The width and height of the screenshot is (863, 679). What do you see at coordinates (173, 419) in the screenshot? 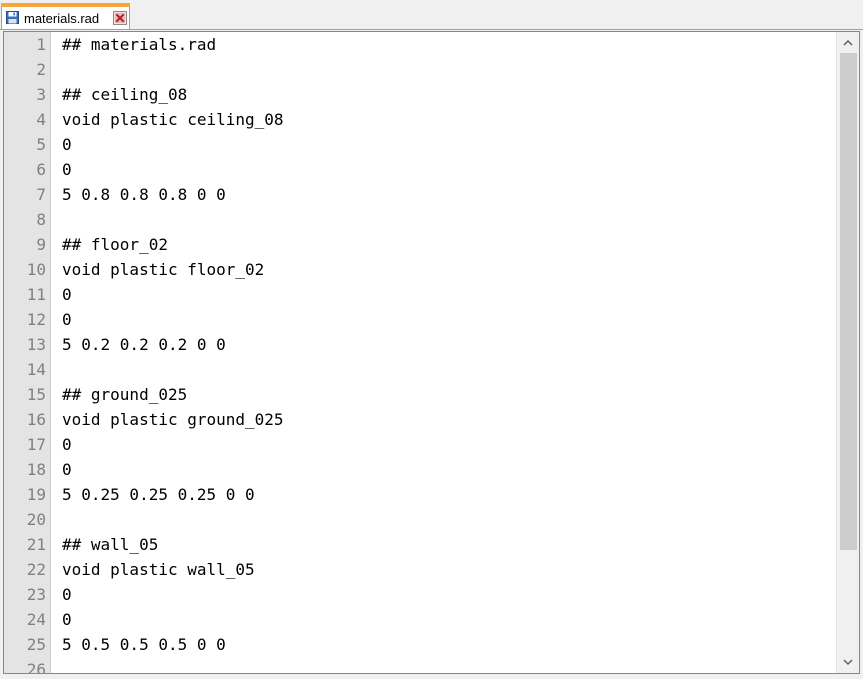
I see `code-line: void plastic ground_025` at bounding box center [173, 419].